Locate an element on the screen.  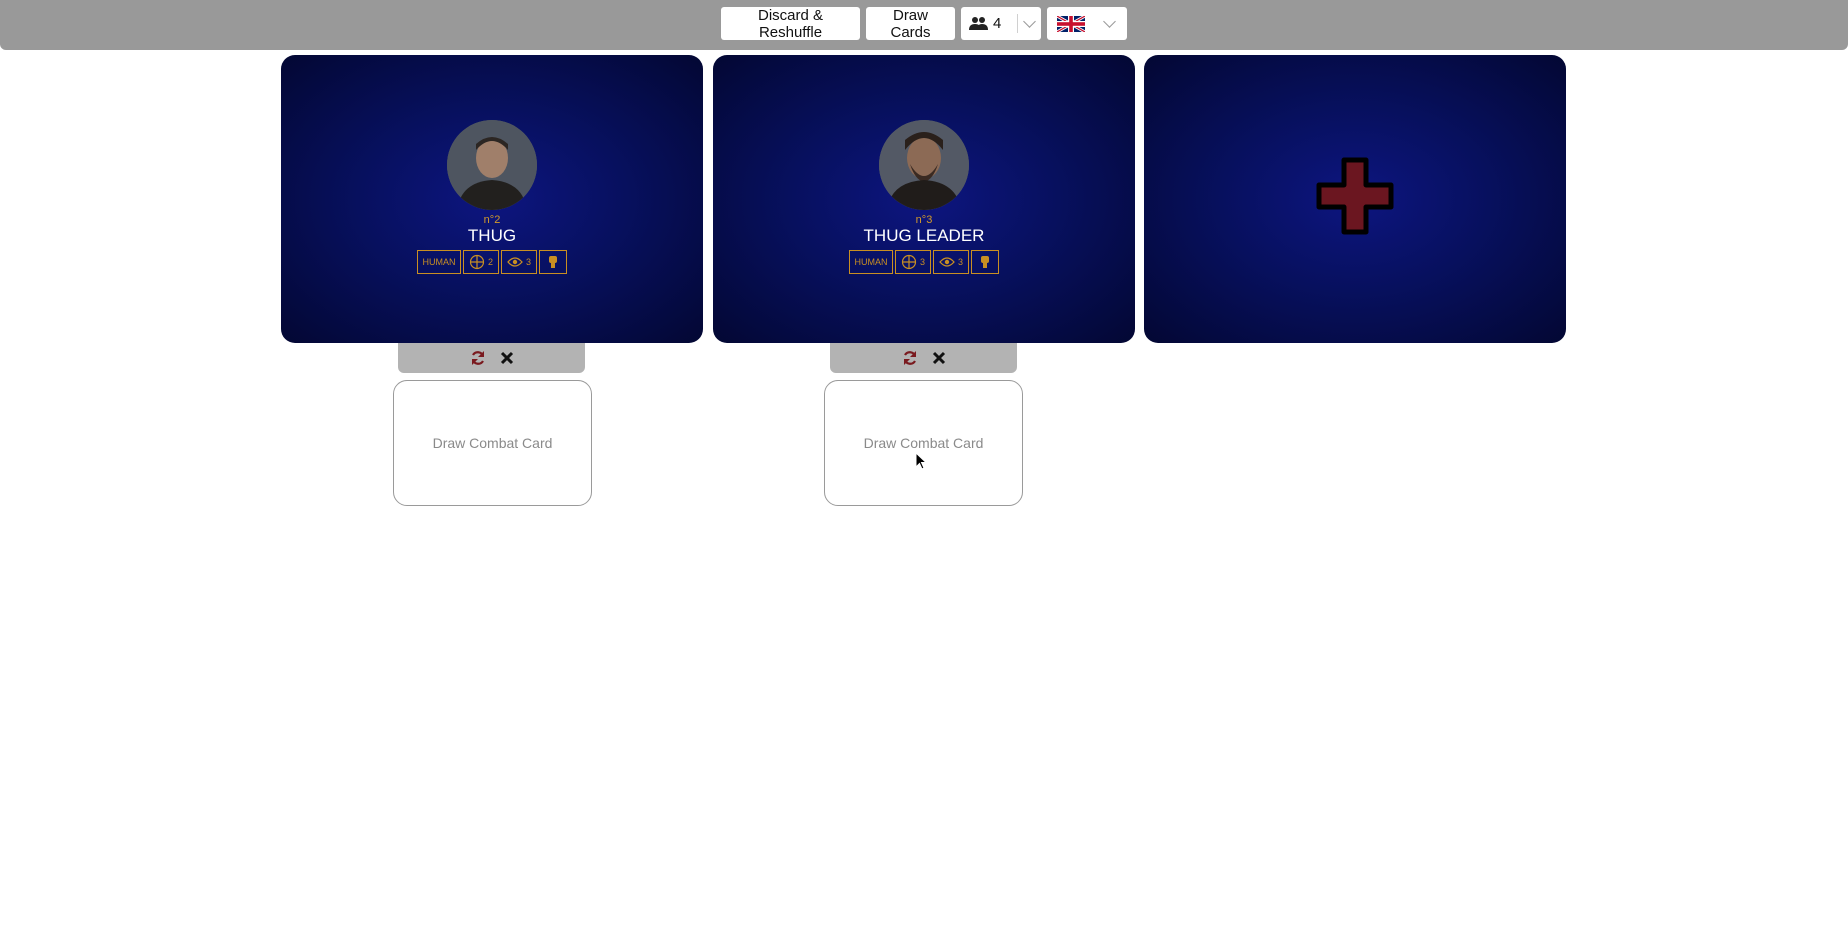
player-count-select: 4 is located at coordinates (1001, 23).